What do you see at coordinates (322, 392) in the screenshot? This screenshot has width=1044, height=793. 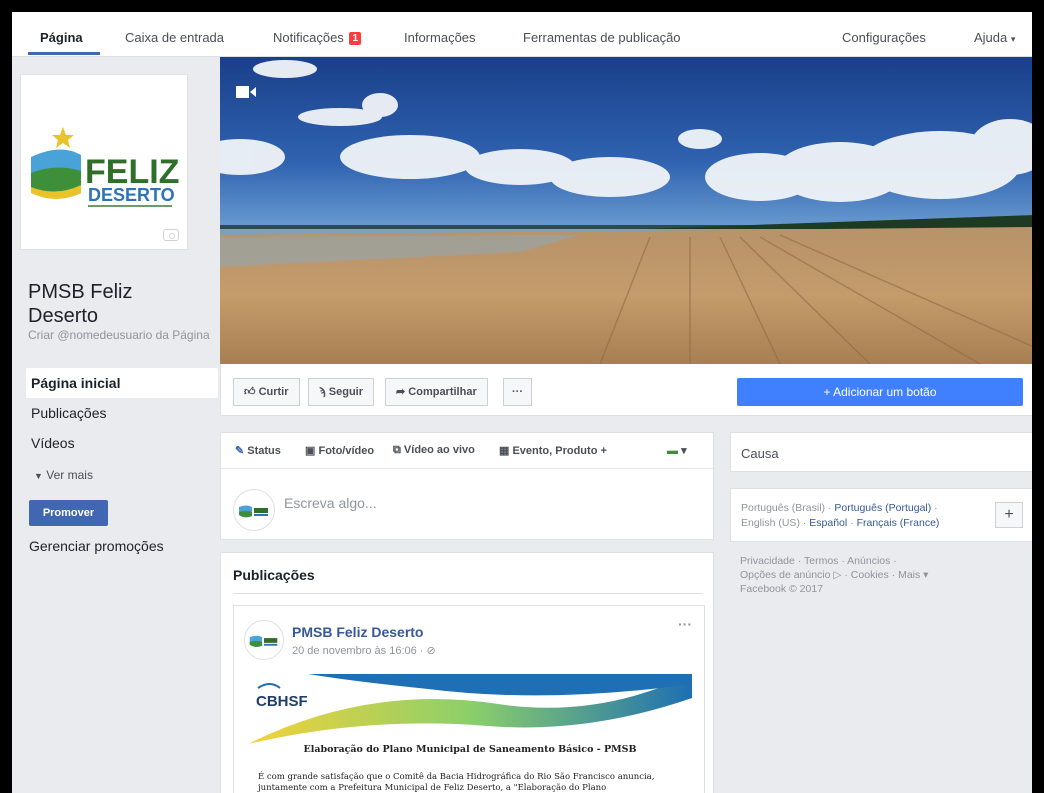 I see `rss-icon: ϡ` at bounding box center [322, 392].